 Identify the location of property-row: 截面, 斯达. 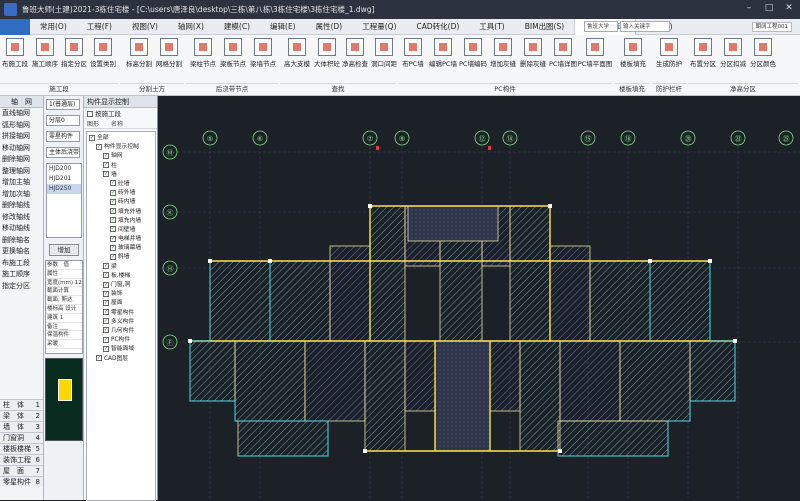
(64, 300).